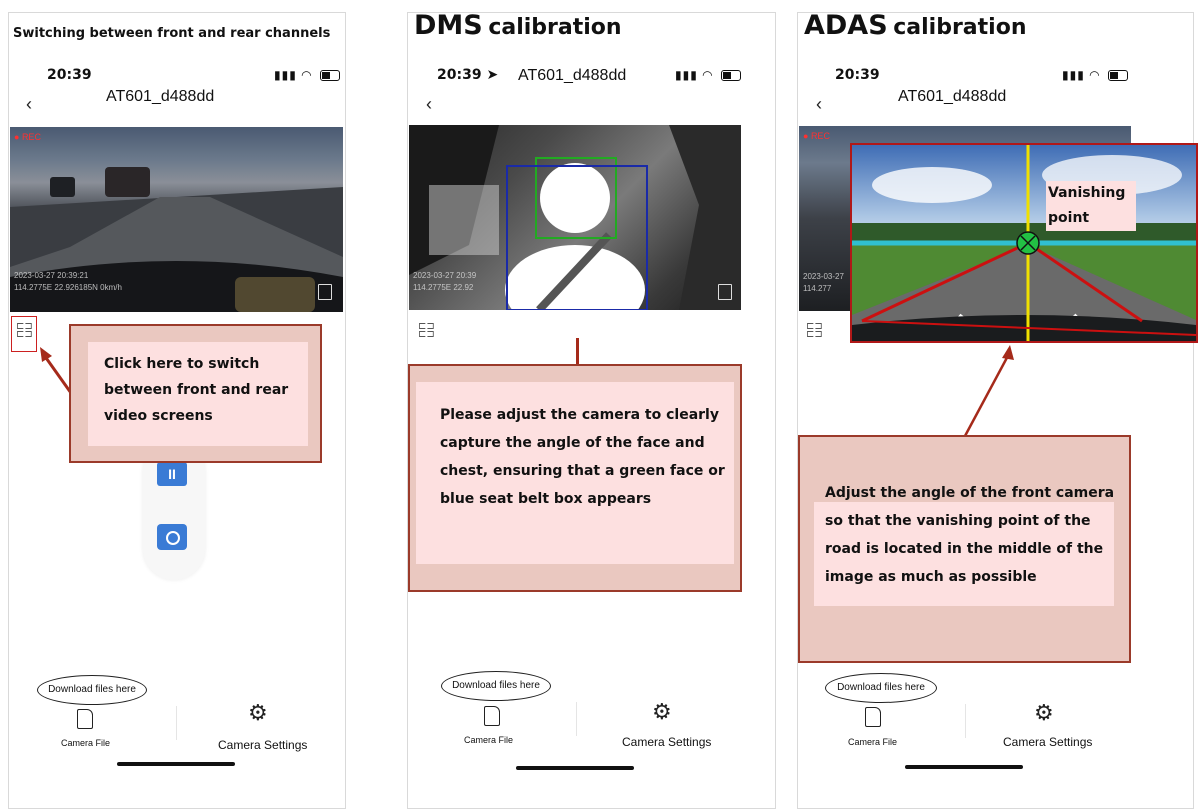  What do you see at coordinates (445, 275) in the screenshot?
I see `osd-line-1: 2023-03-27 20:39` at bounding box center [445, 275].